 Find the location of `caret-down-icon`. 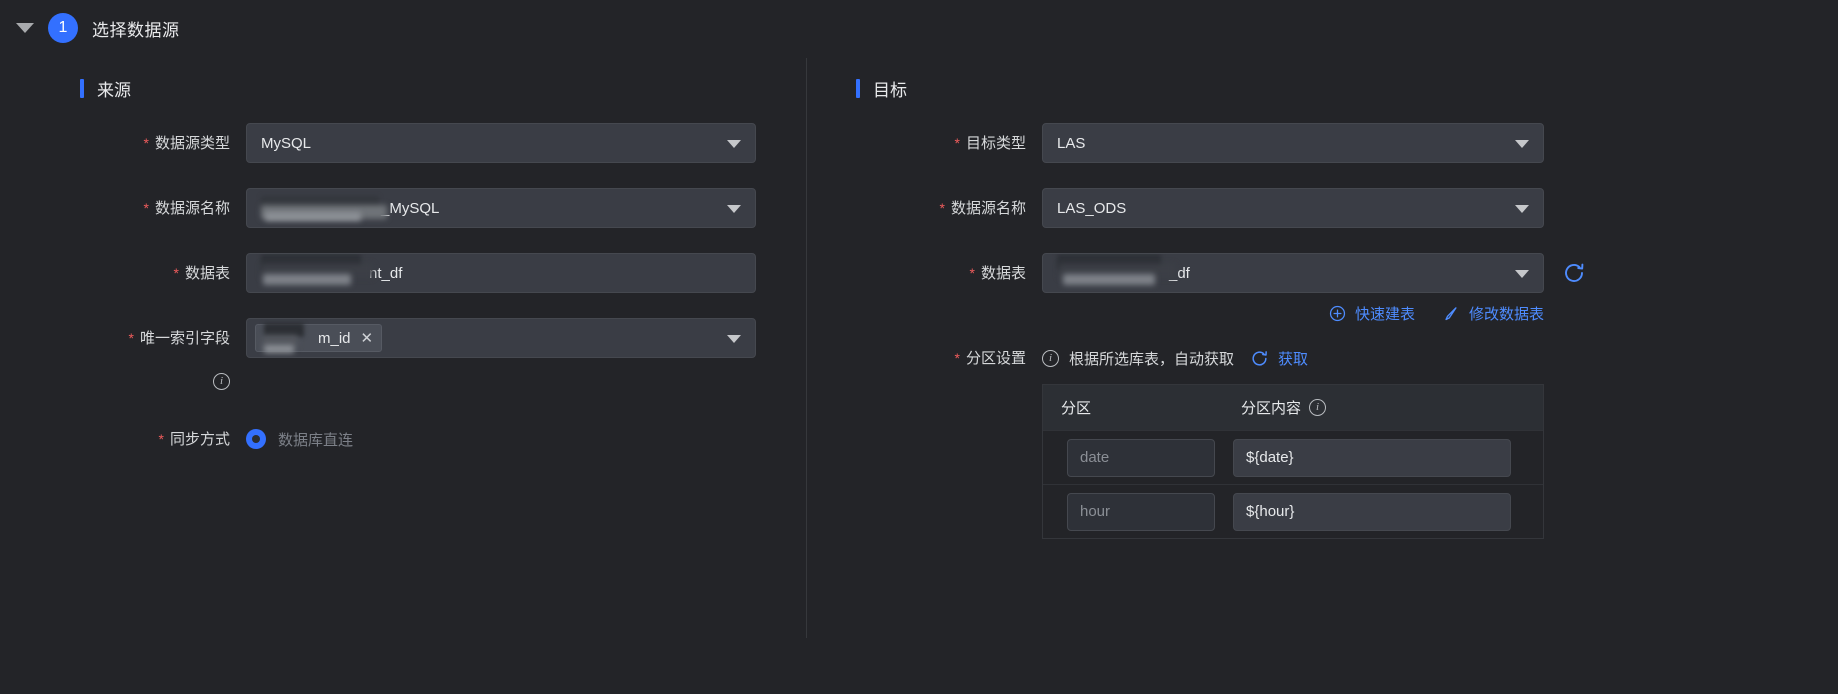

caret-down-icon is located at coordinates (25, 28).